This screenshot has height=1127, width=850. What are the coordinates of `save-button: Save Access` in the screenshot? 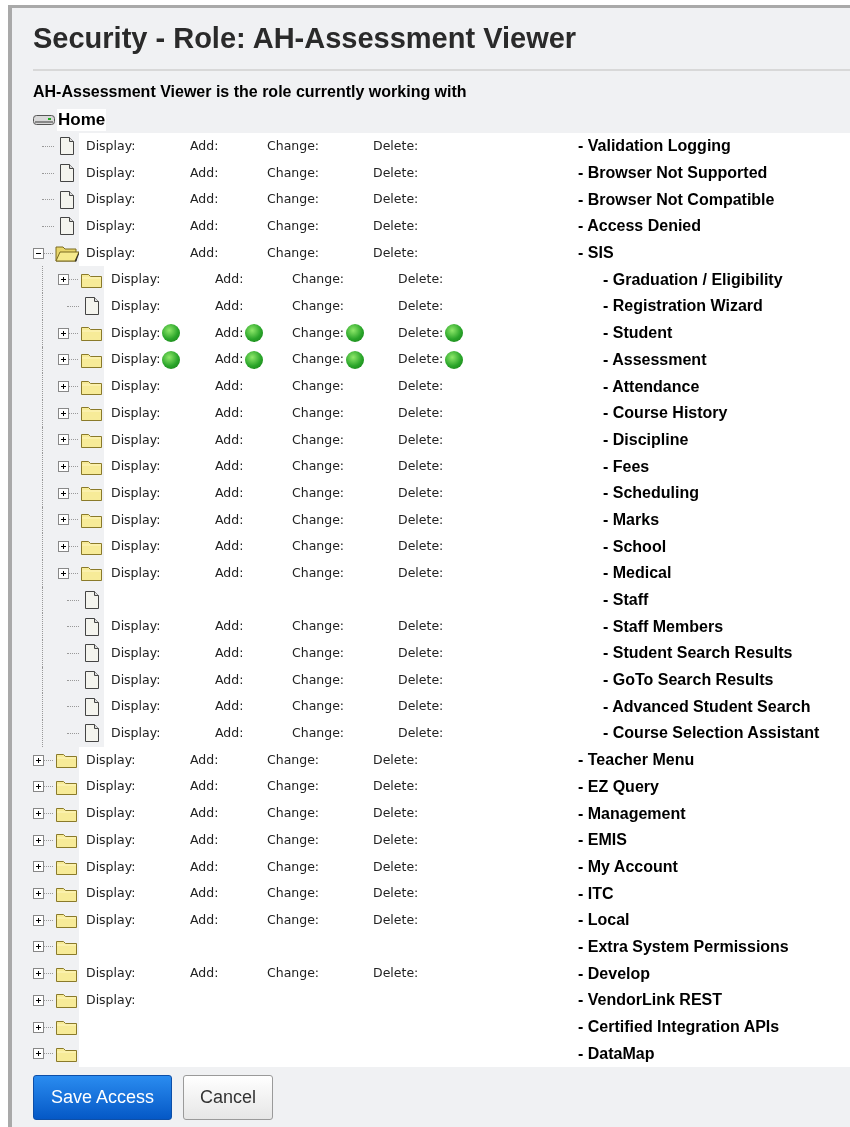 It's located at (103, 1098).